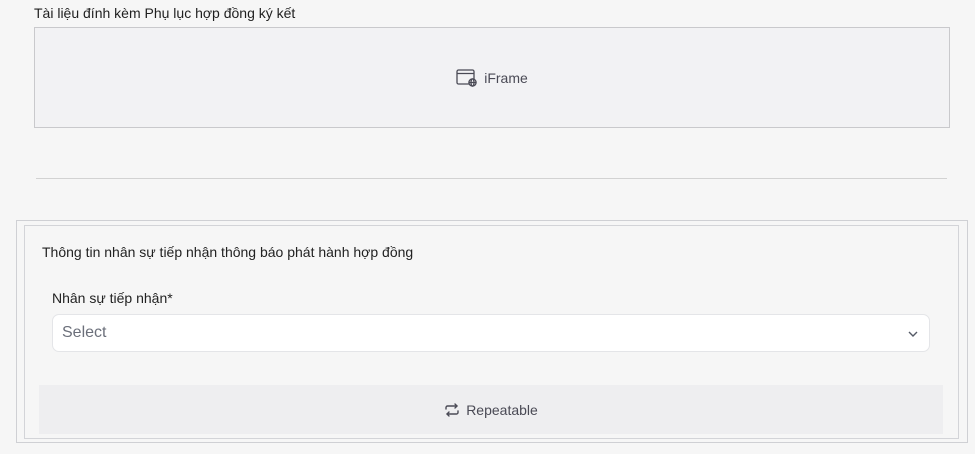 This screenshot has height=454, width=975. Describe the element at coordinates (467, 77) in the screenshot. I see `browser-globe-icon` at that location.